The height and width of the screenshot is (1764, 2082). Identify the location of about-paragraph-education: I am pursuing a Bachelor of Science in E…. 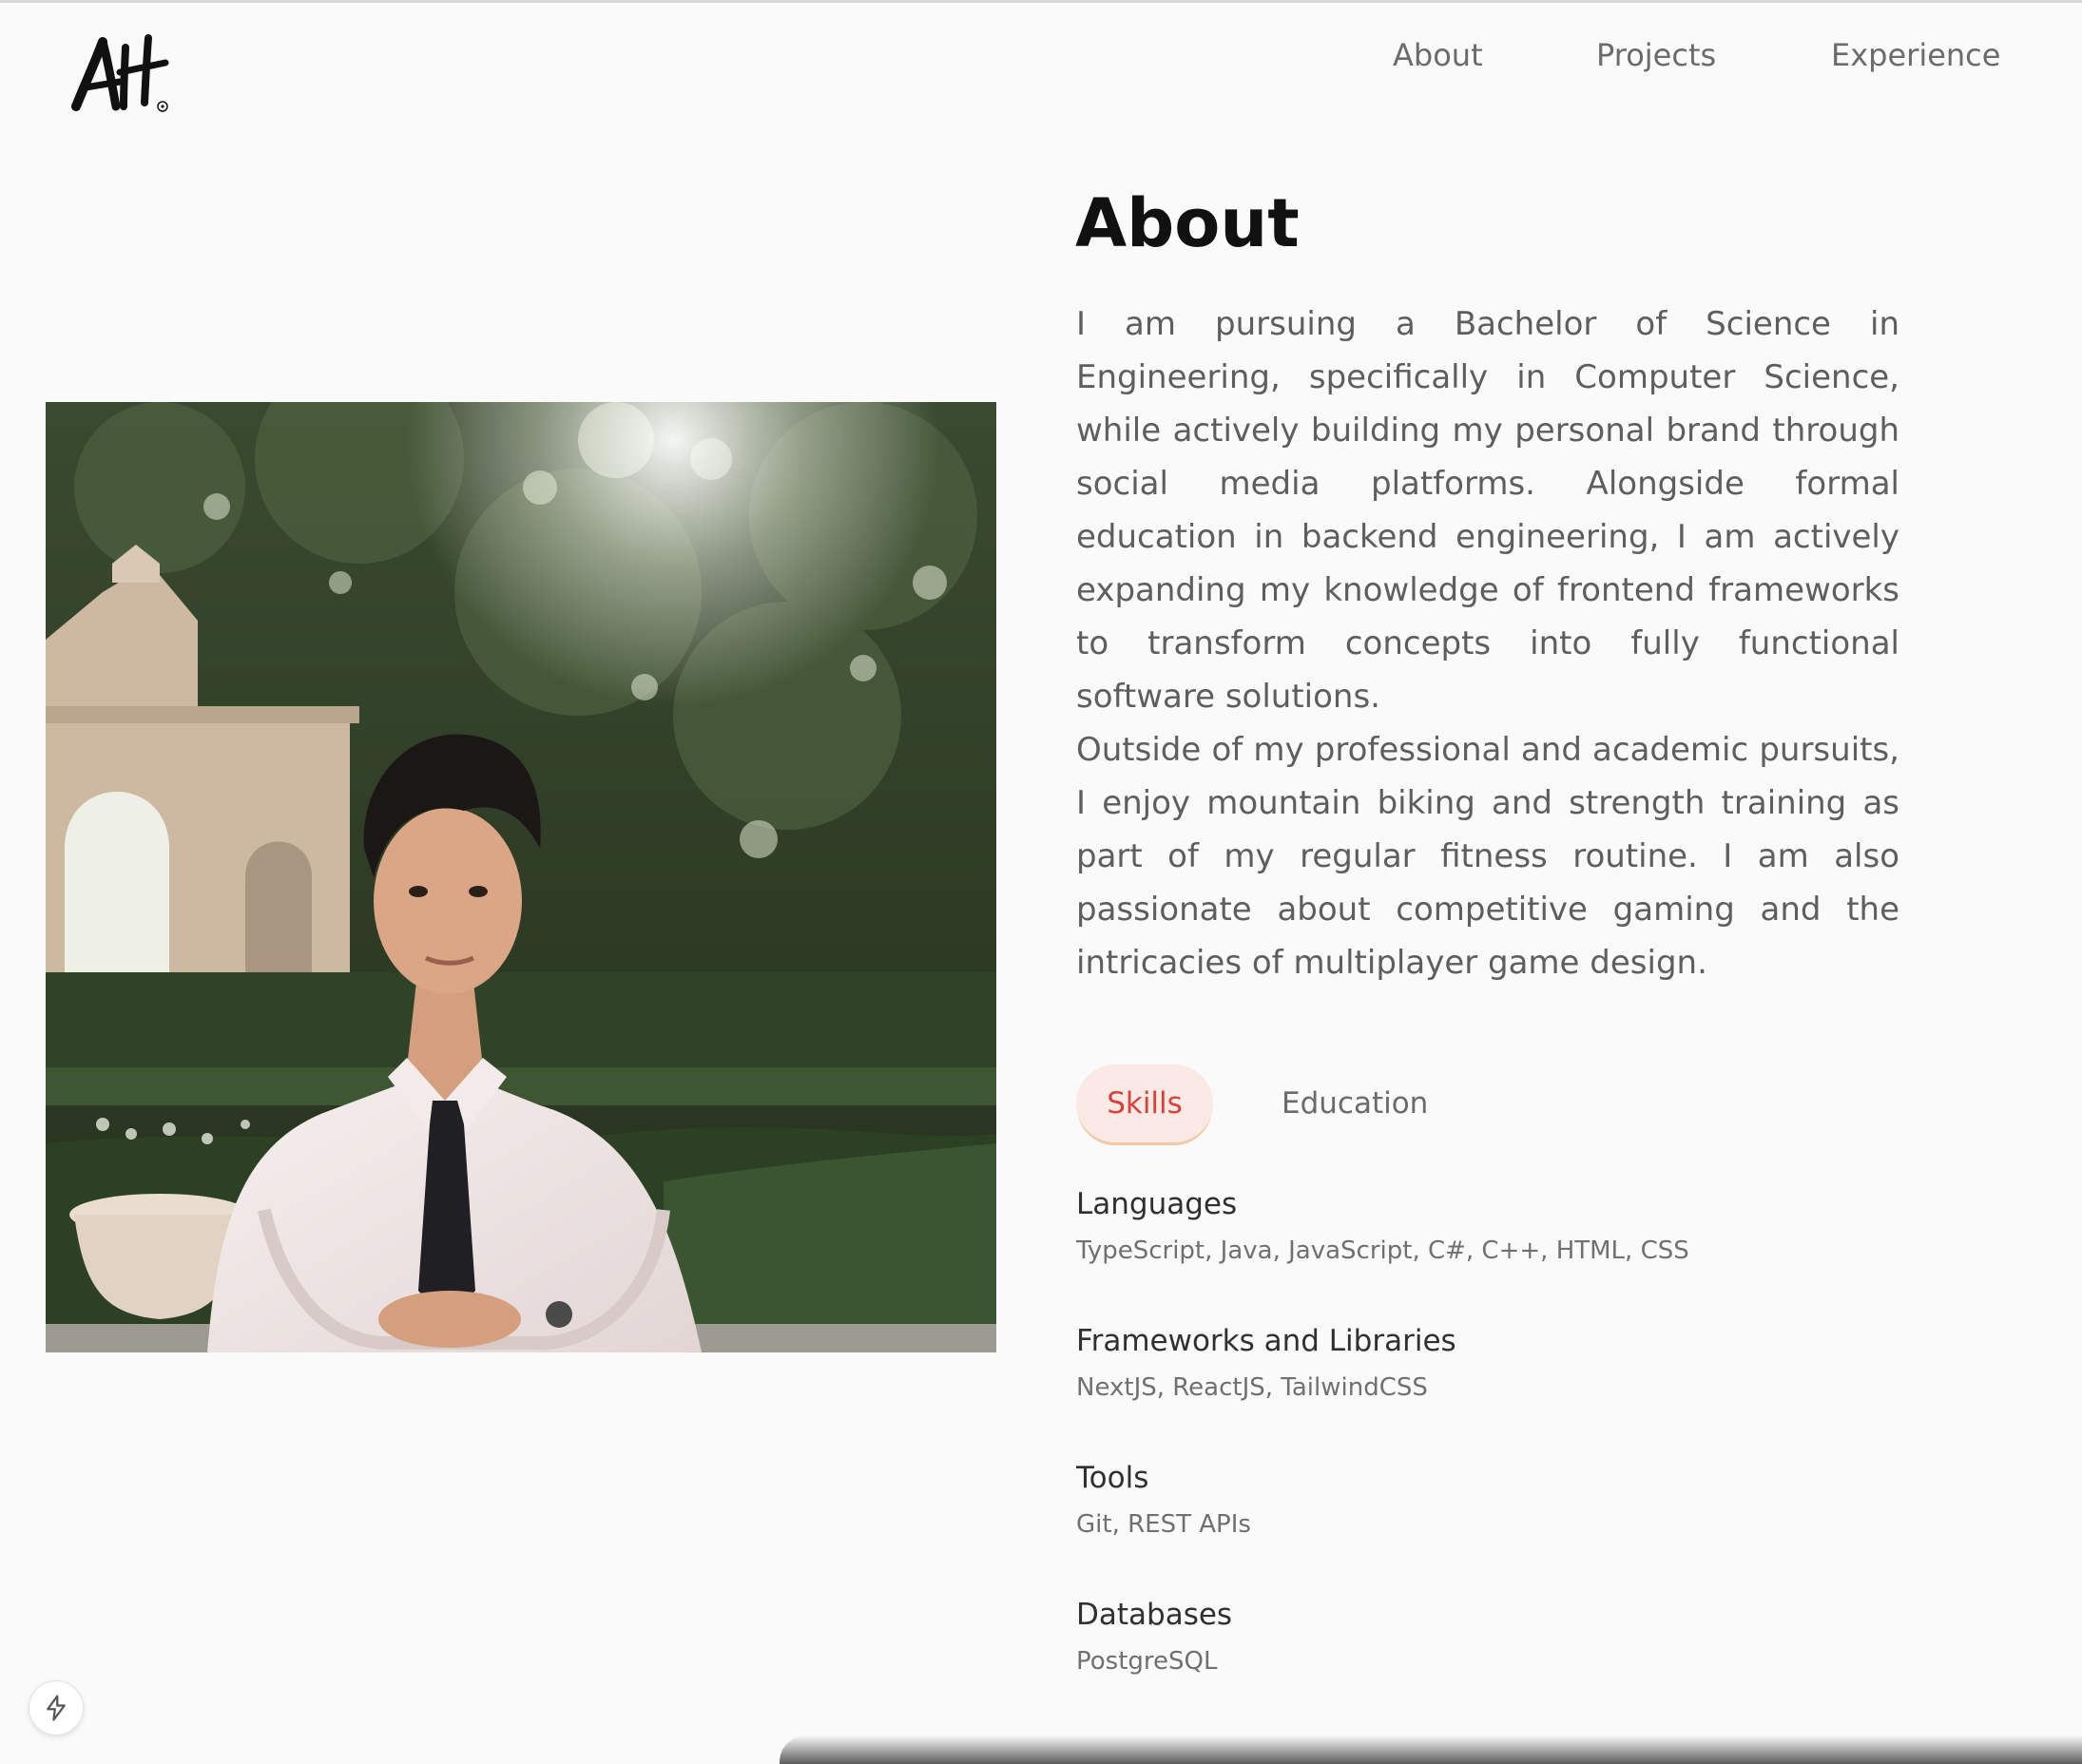
(1487, 510).